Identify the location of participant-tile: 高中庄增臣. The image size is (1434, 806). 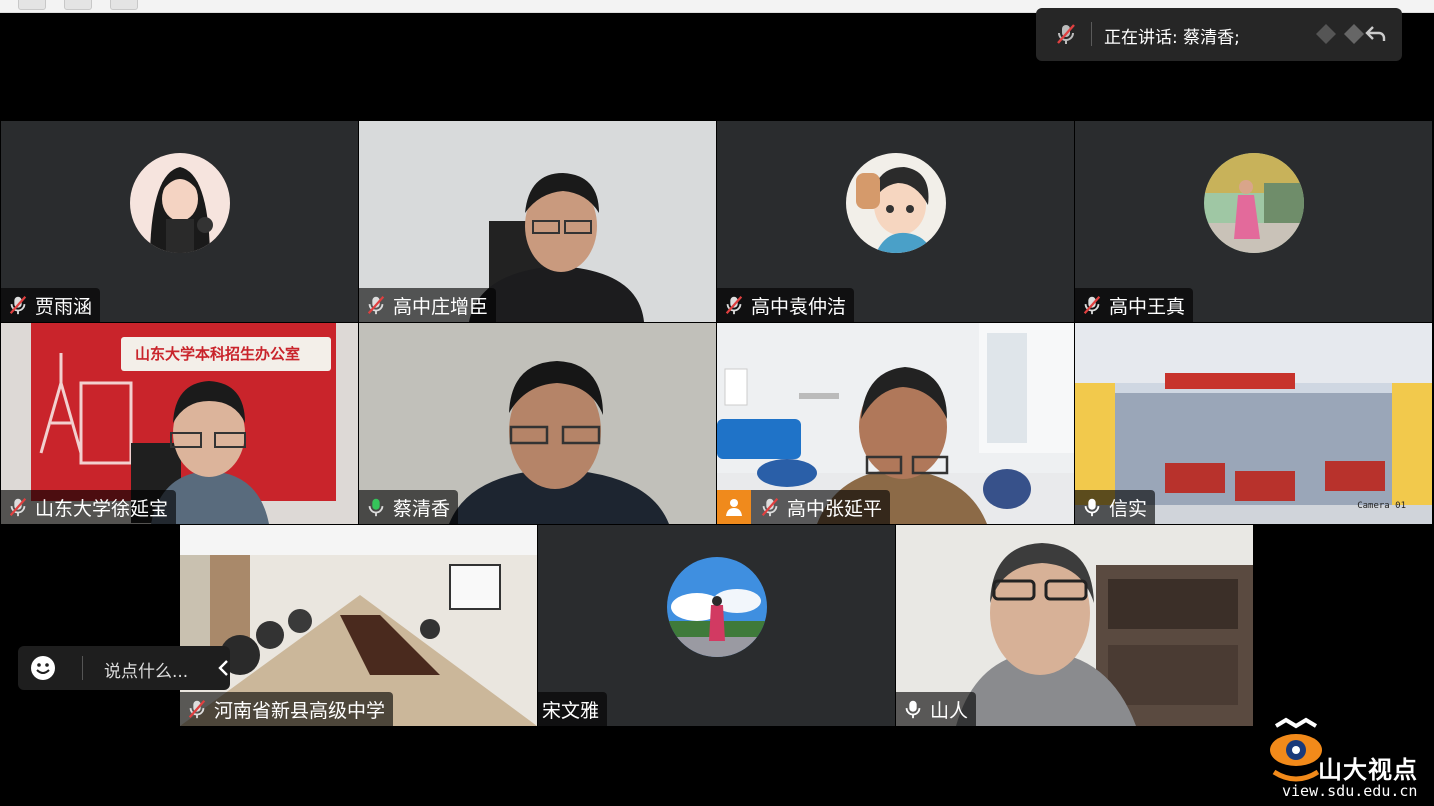
(537, 221).